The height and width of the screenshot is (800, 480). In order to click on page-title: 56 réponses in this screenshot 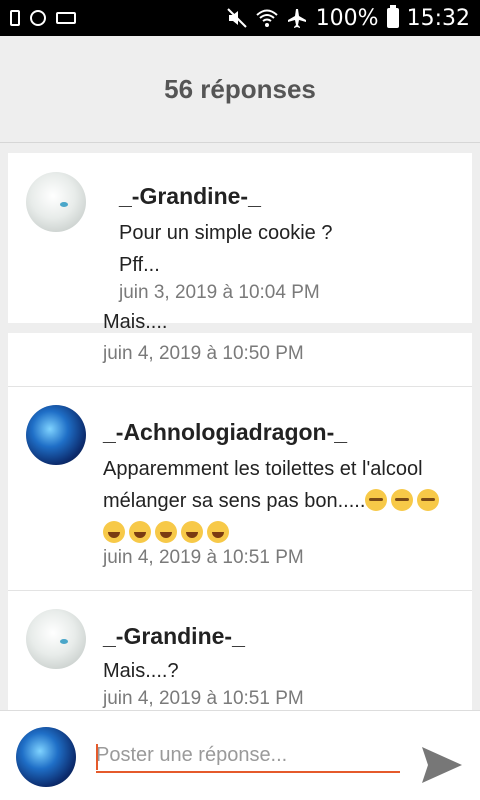, I will do `click(240, 88)`.